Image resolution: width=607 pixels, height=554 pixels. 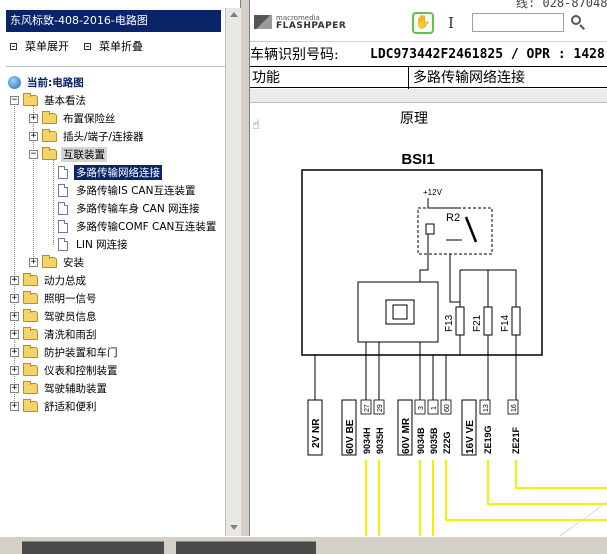 What do you see at coordinates (89, 118) in the screenshot?
I see `tree-item-label: 布置保险丝` at bounding box center [89, 118].